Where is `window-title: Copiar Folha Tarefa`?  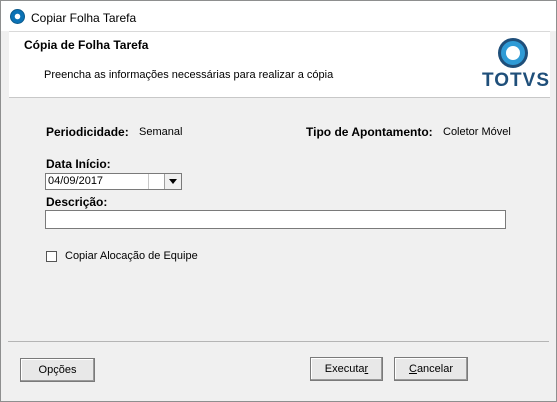
window-title: Copiar Folha Tarefa is located at coordinates (84, 18).